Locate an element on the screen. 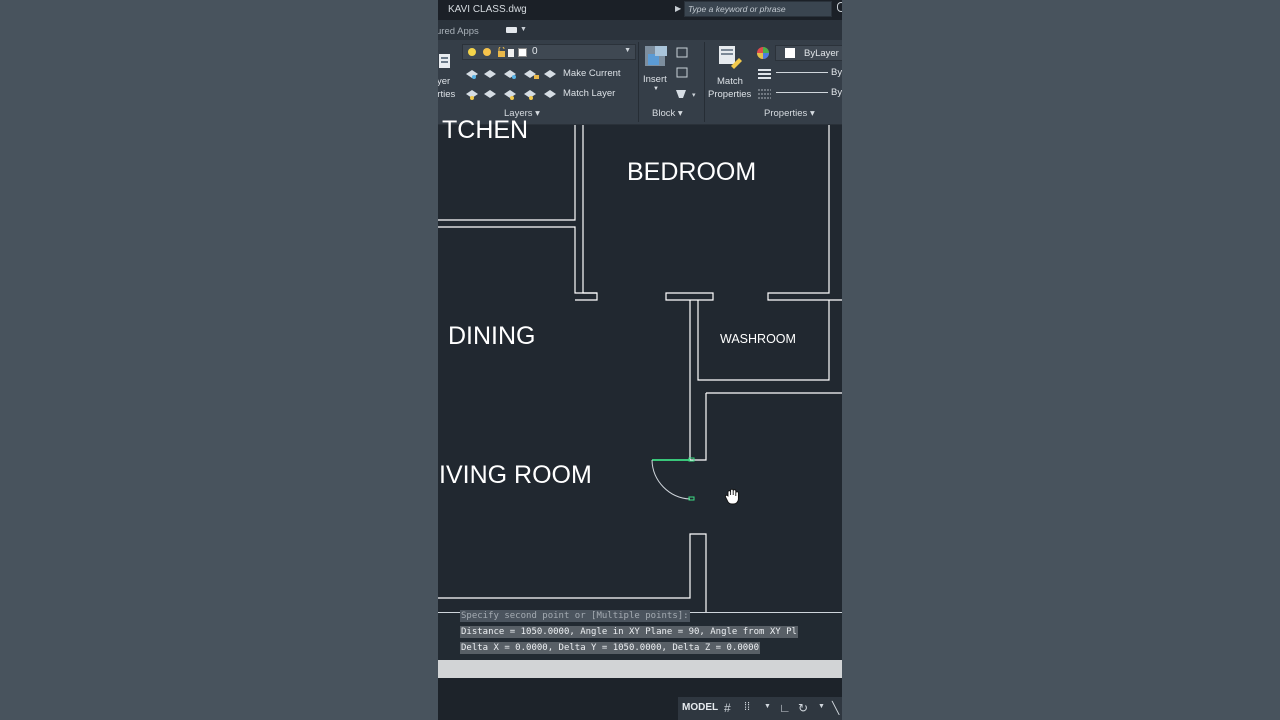  color-wheel-icon is located at coordinates (764, 53).